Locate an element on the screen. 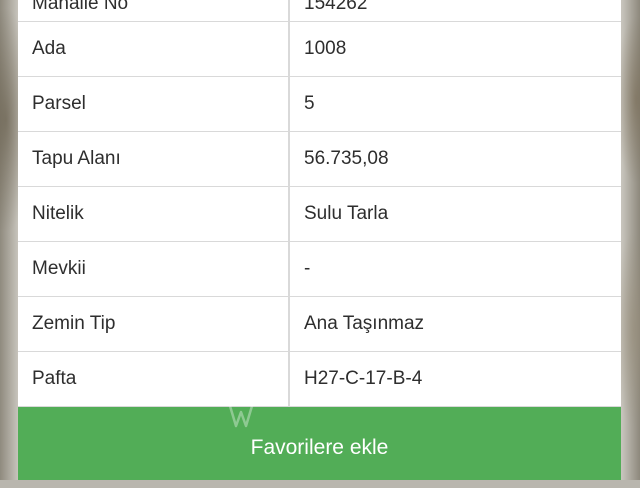 The width and height of the screenshot is (640, 488). table-row: Pafta H27-C-17-B-4 is located at coordinates (319, 379).